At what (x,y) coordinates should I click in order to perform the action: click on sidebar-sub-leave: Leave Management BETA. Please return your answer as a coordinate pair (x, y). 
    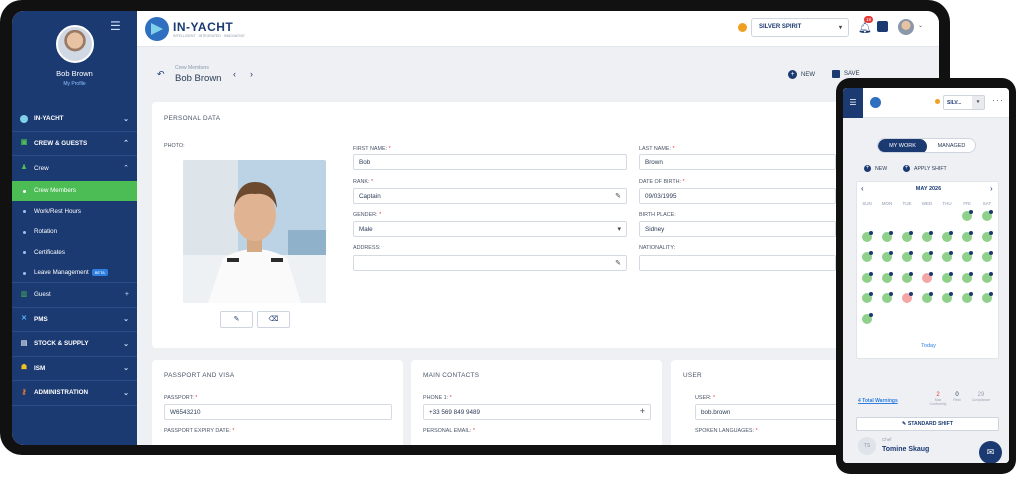
    Looking at the image, I should click on (74, 273).